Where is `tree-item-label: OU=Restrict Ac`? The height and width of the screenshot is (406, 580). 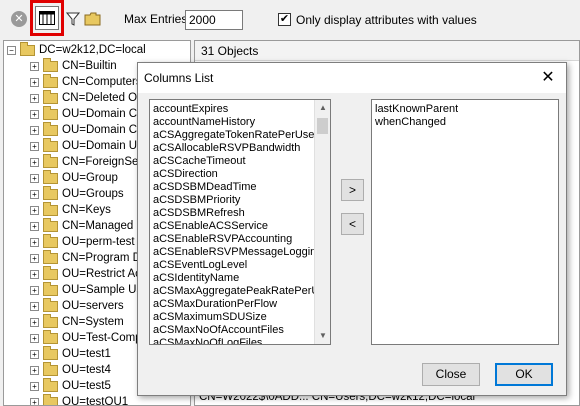 tree-item-label: OU=Restrict Ac is located at coordinates (101, 274).